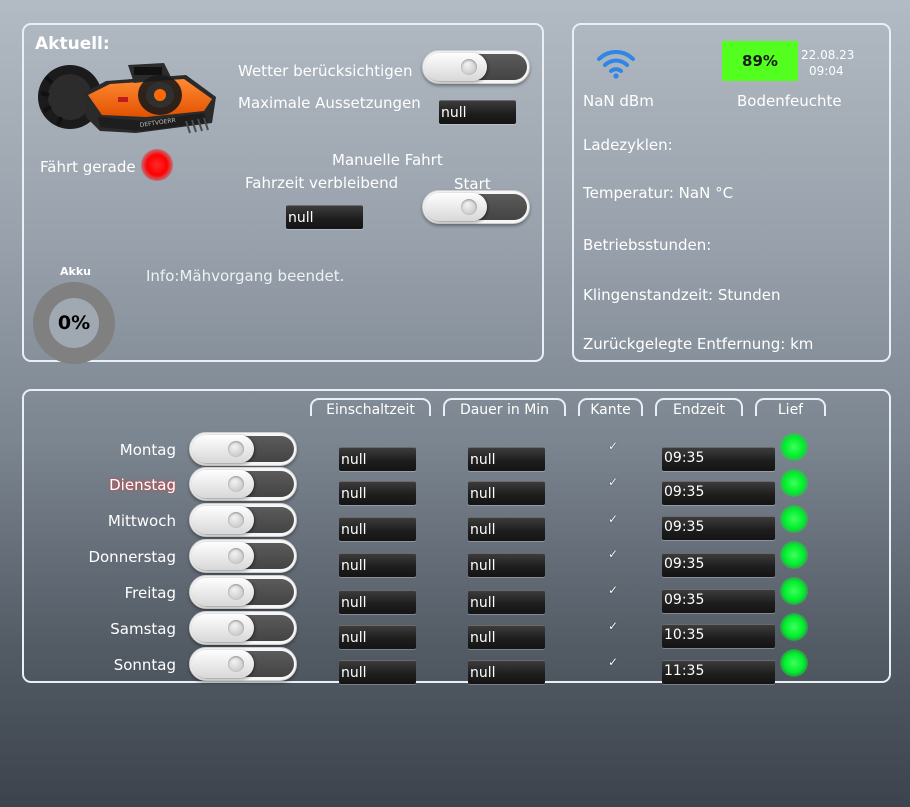 Image resolution: width=910 pixels, height=807 pixels. I want to click on blade-time-text: Klingenstandzeit: Stunden, so click(682, 295).